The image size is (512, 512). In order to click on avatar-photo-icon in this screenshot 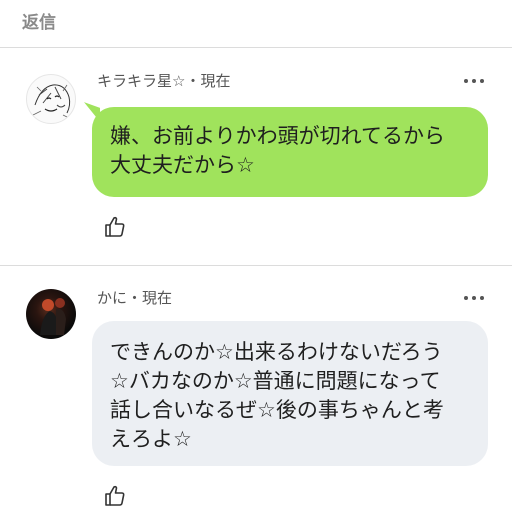, I will do `click(53, 316)`.